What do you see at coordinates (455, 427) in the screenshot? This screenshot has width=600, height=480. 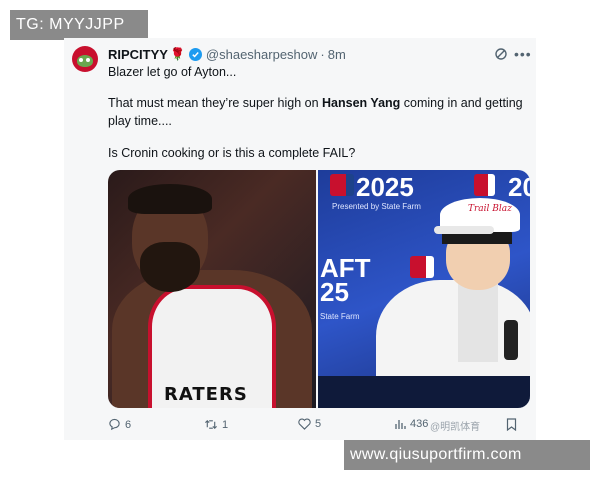 I see `source-watermark: @明凯体育` at bounding box center [455, 427].